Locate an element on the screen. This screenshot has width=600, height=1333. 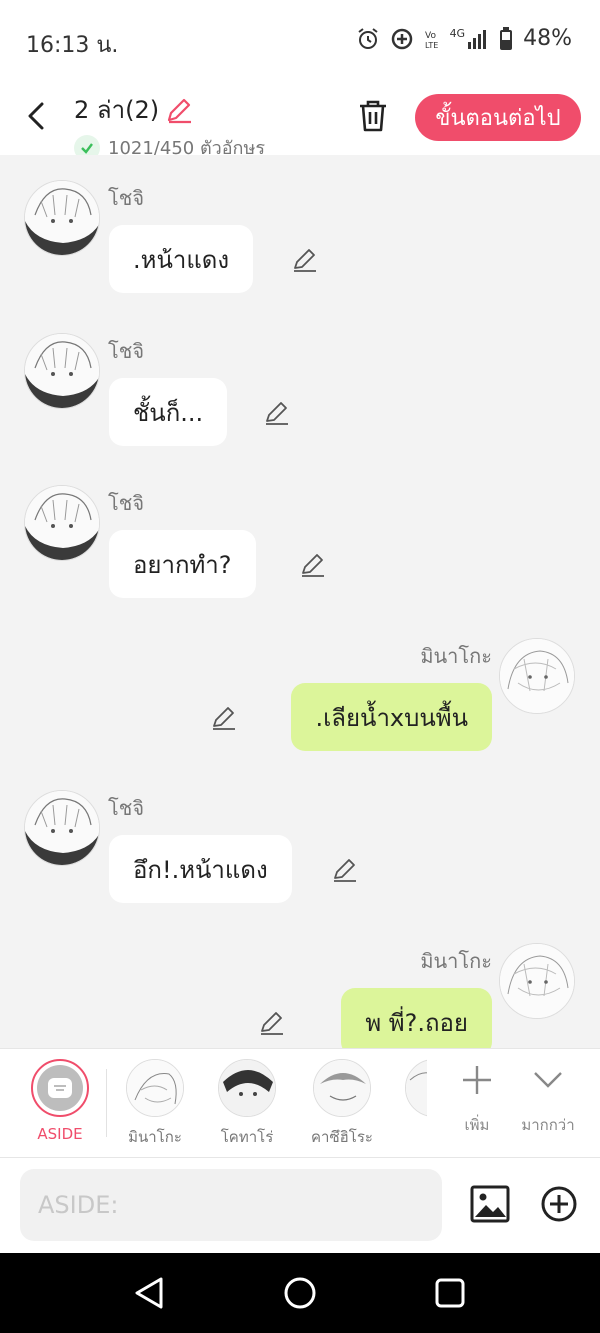
title-block: 2 ล่า(2) 1021/450 ตัวอักษร is located at coordinates (169, 126).